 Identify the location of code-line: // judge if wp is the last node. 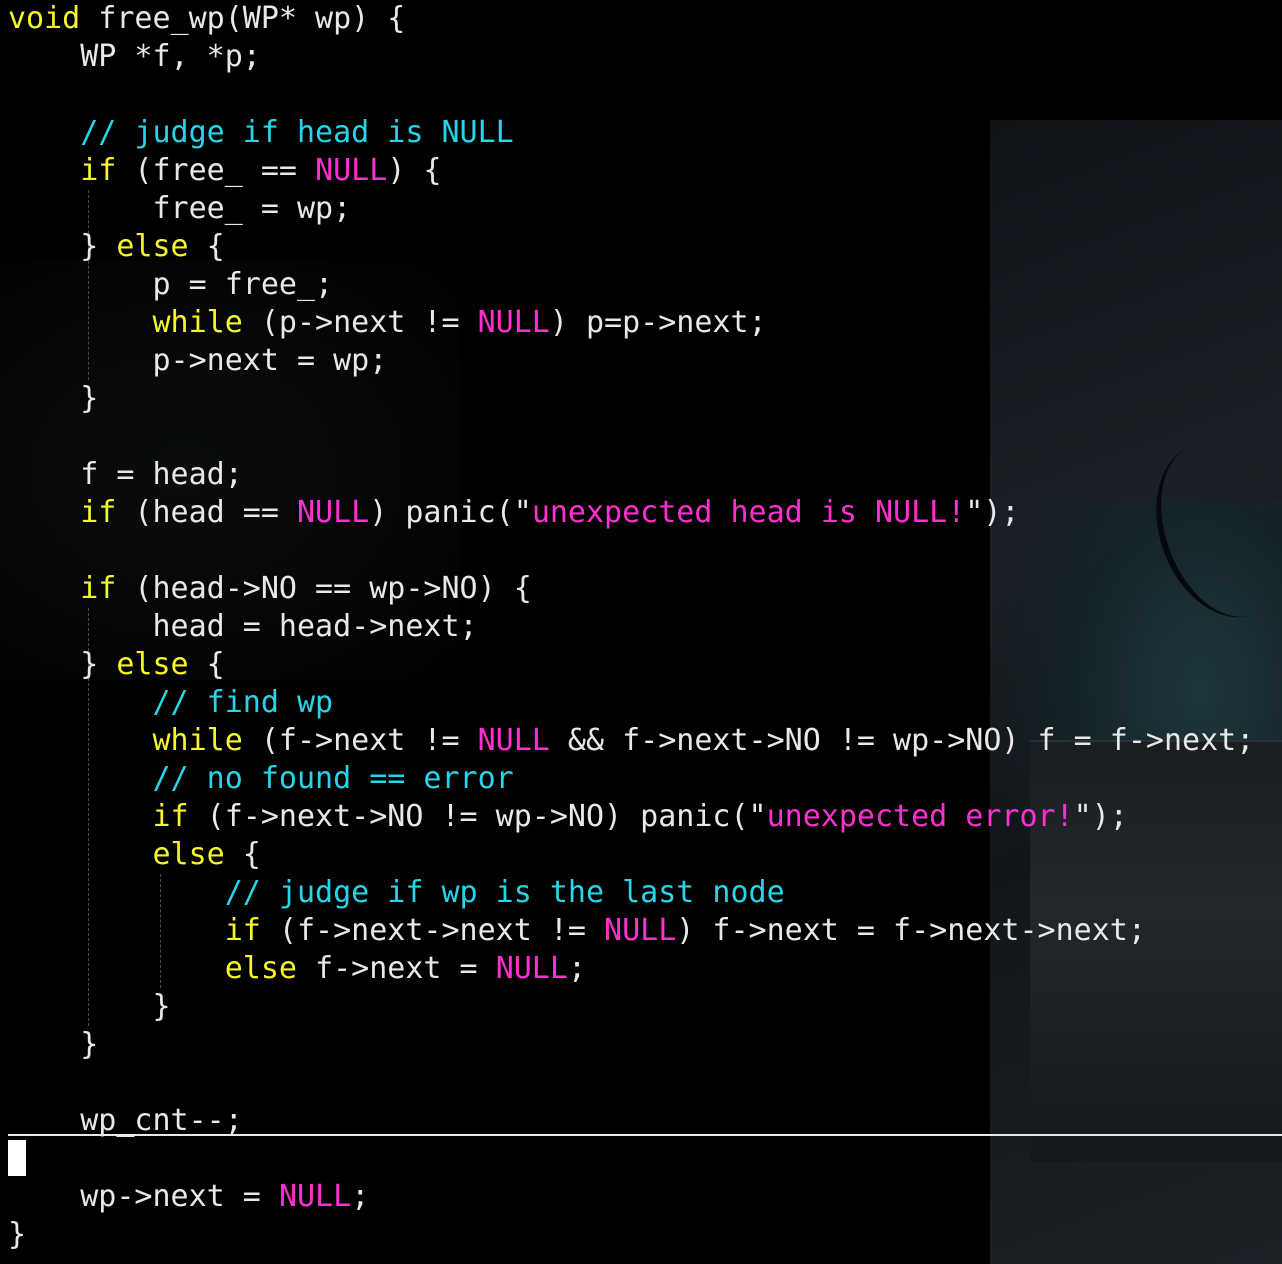
(396, 893).